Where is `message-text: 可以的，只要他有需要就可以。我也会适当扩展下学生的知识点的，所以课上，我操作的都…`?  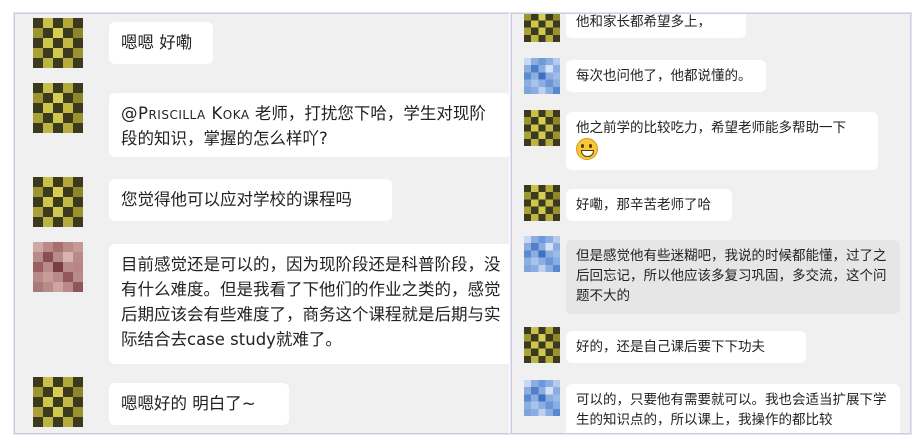
message-text: 可以的，只要他有需要就可以。我也会适当扩展下学生的知识点的，所以课上，我操作的都… is located at coordinates (731, 410).